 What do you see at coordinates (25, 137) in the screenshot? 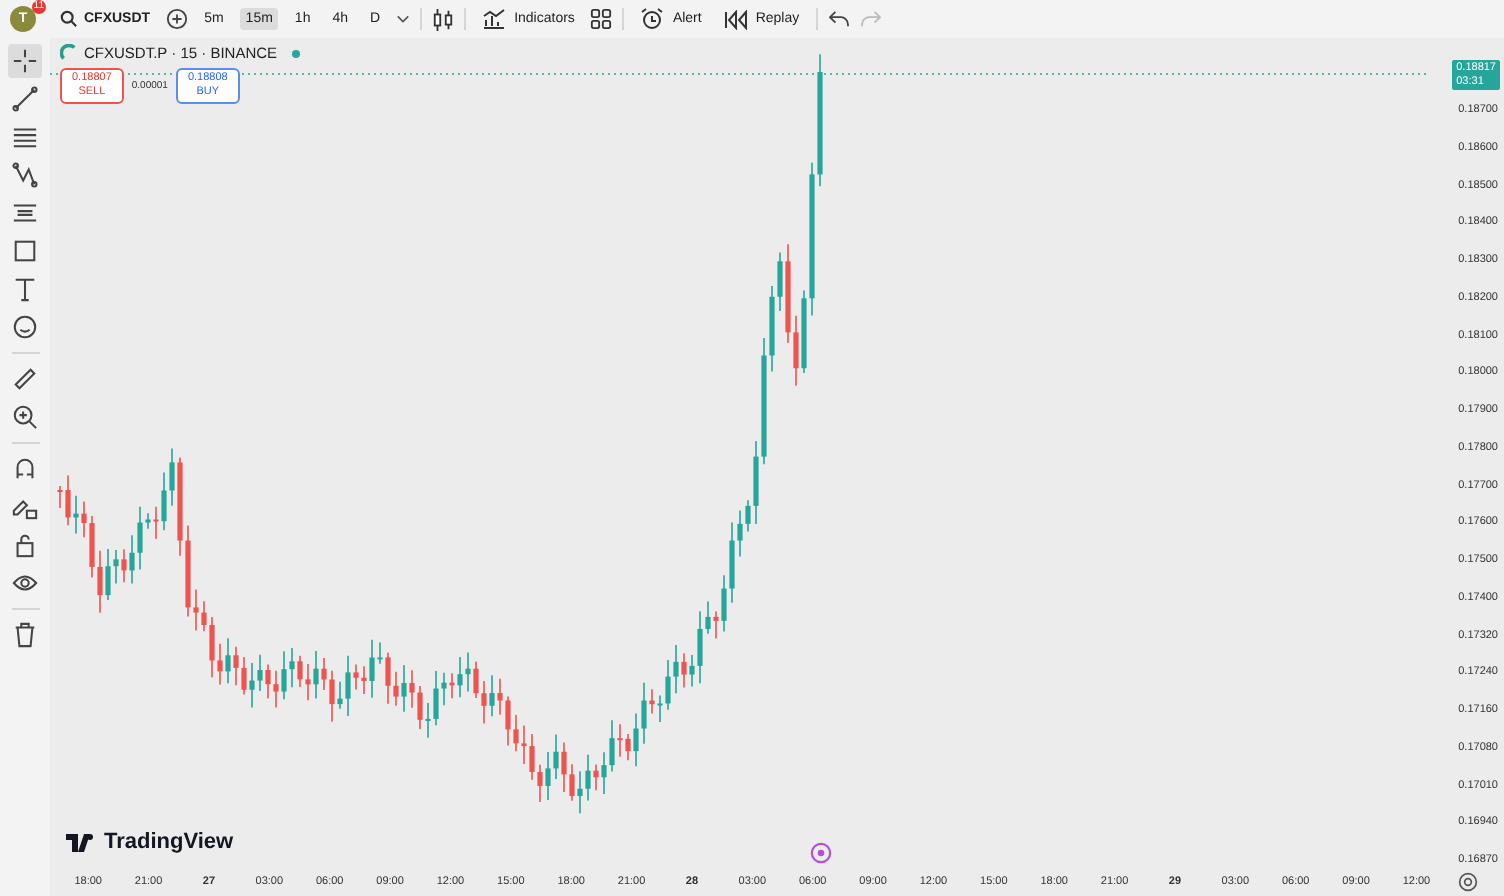
I see `horizontal-lines-icon` at bounding box center [25, 137].